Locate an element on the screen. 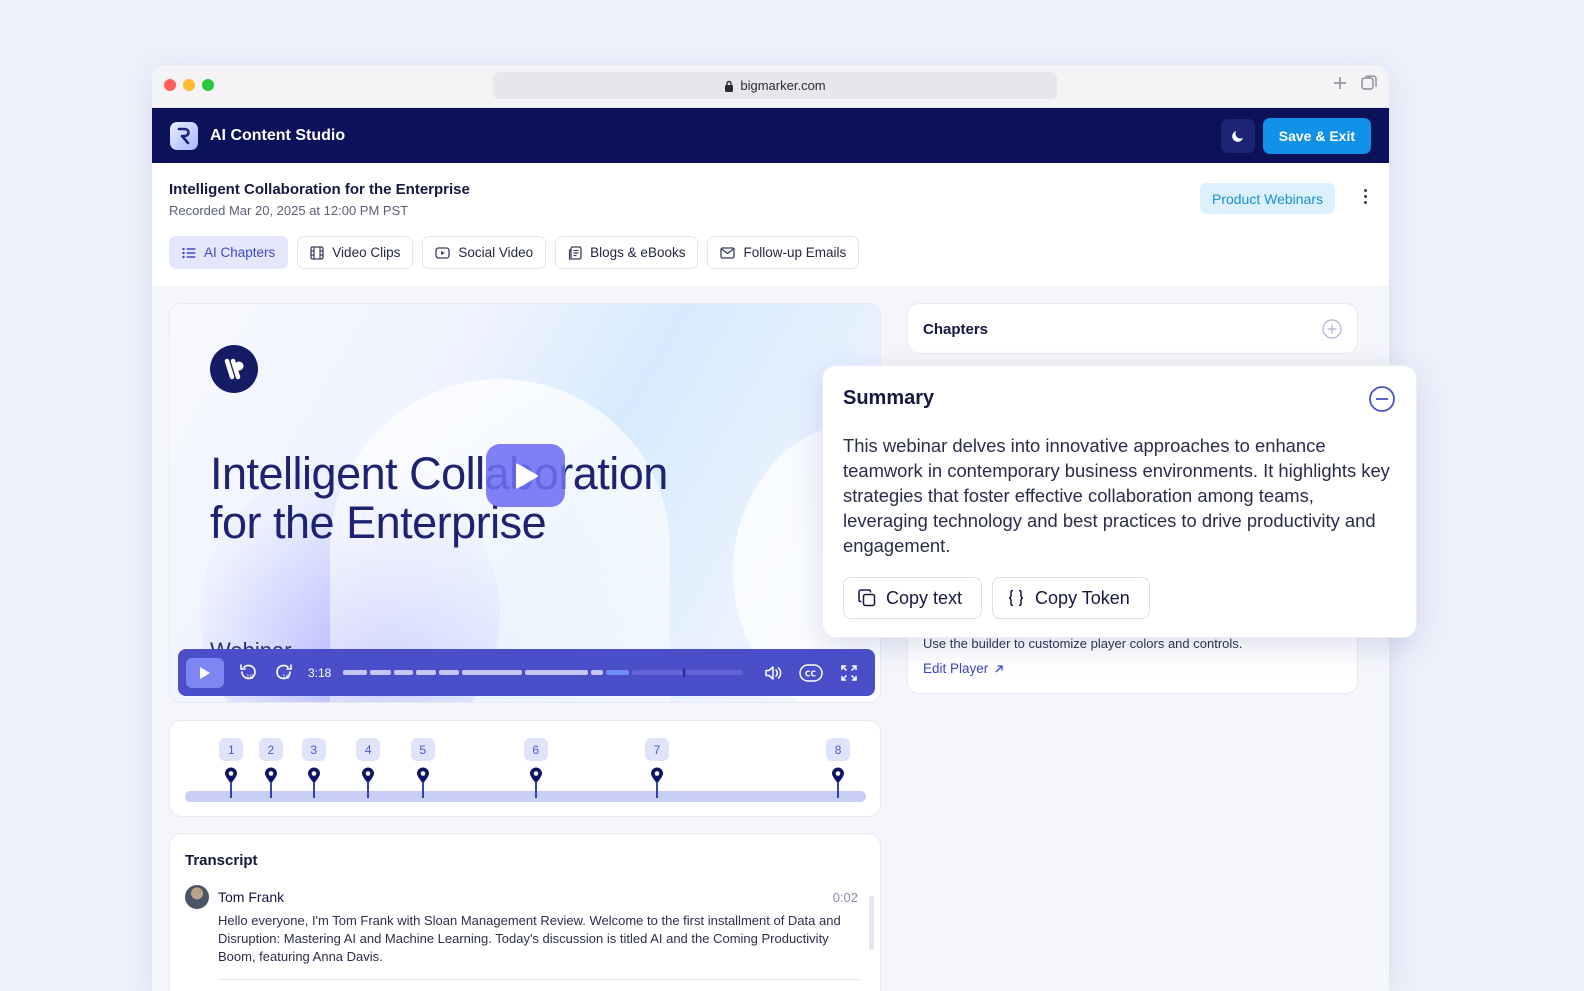 The image size is (1584, 991). tab-ai-chapters: AI Chapters is located at coordinates (229, 252).